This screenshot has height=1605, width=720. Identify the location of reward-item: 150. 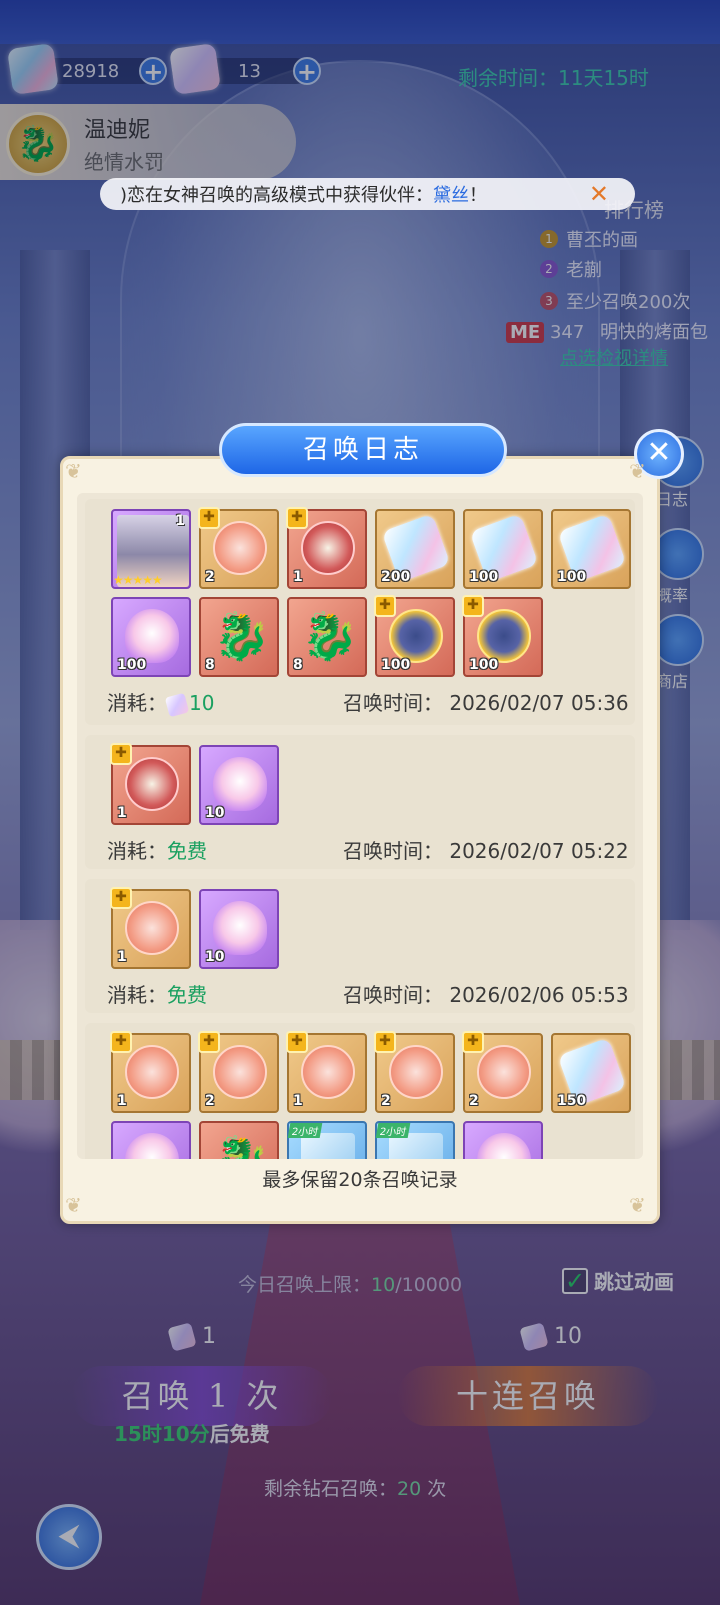
(591, 1073).